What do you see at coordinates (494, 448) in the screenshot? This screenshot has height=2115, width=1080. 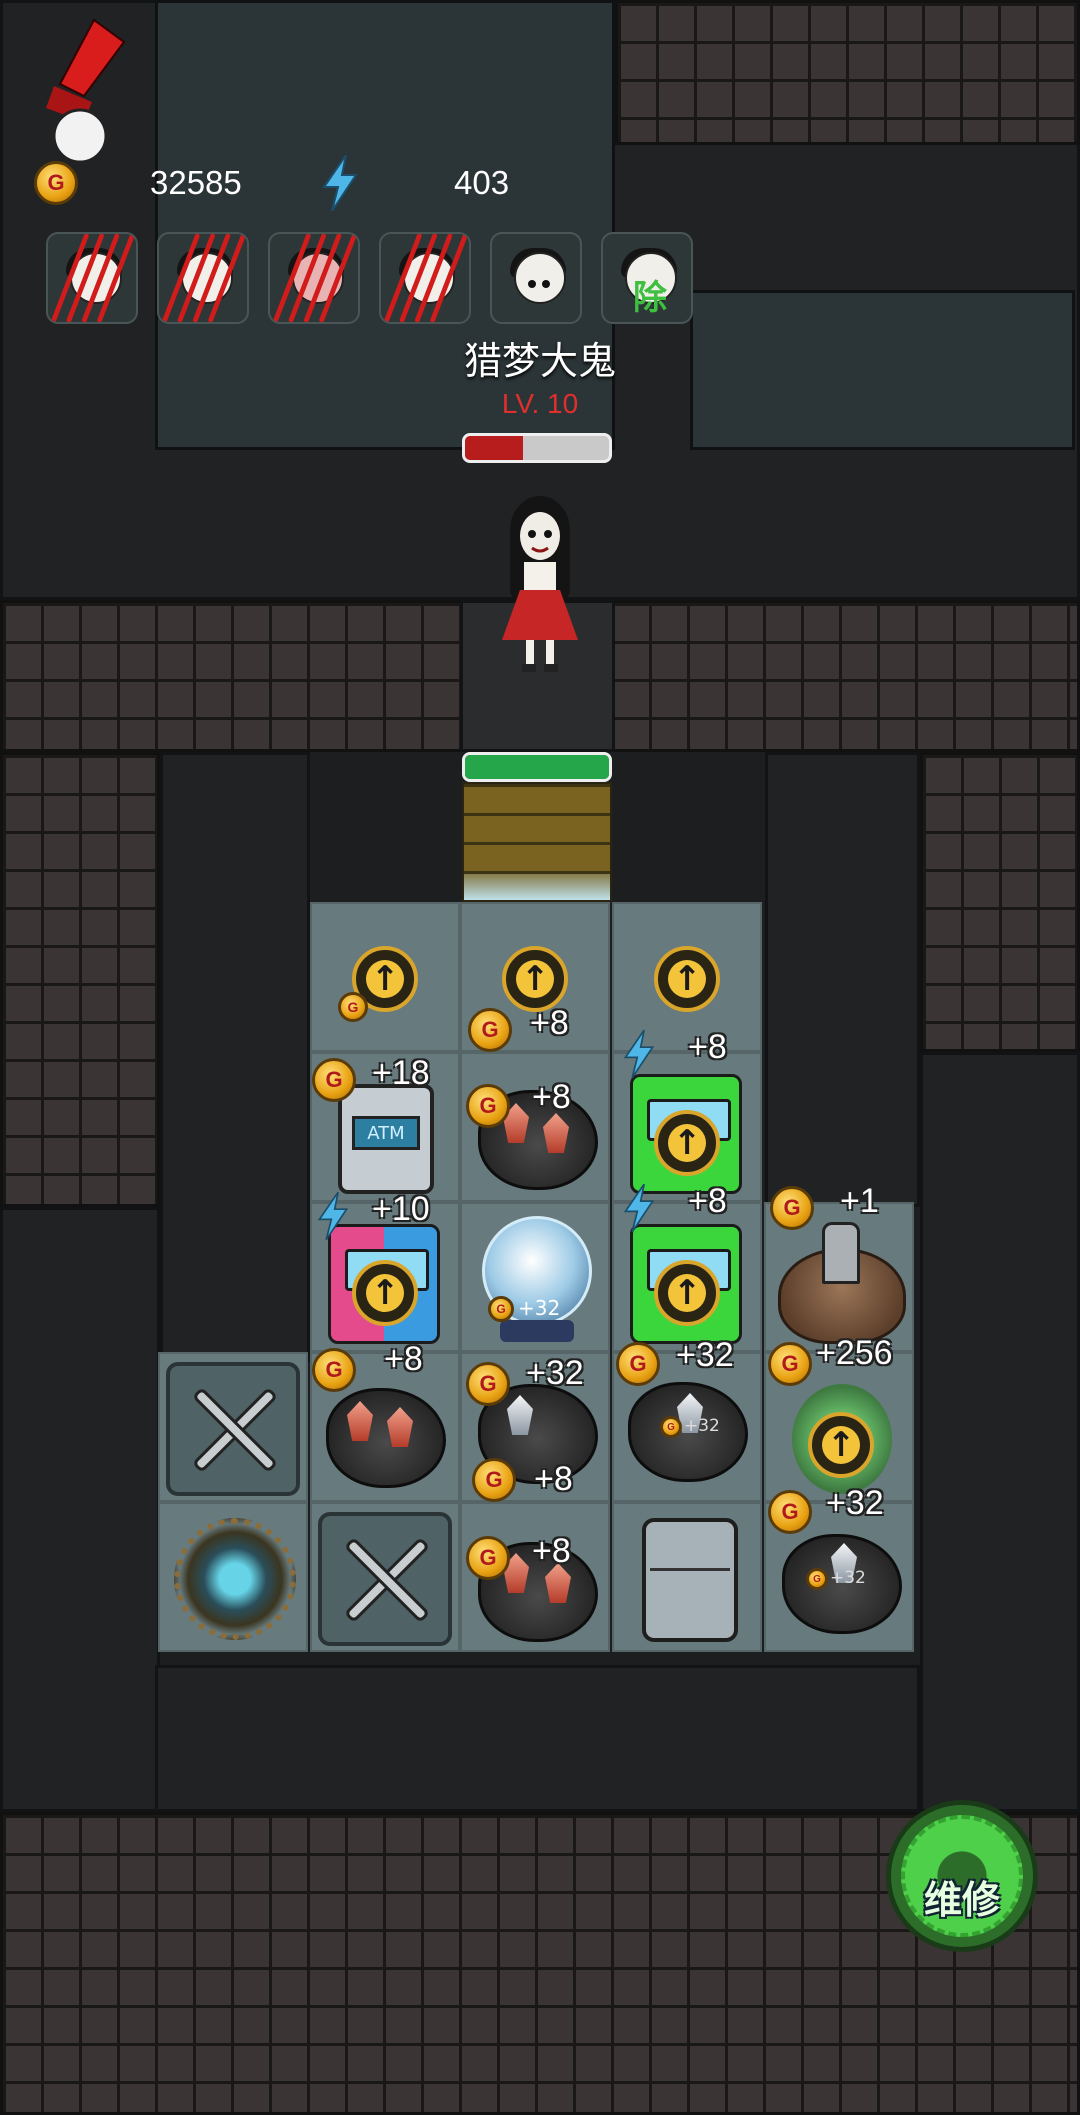 I see `boss-health-fill` at bounding box center [494, 448].